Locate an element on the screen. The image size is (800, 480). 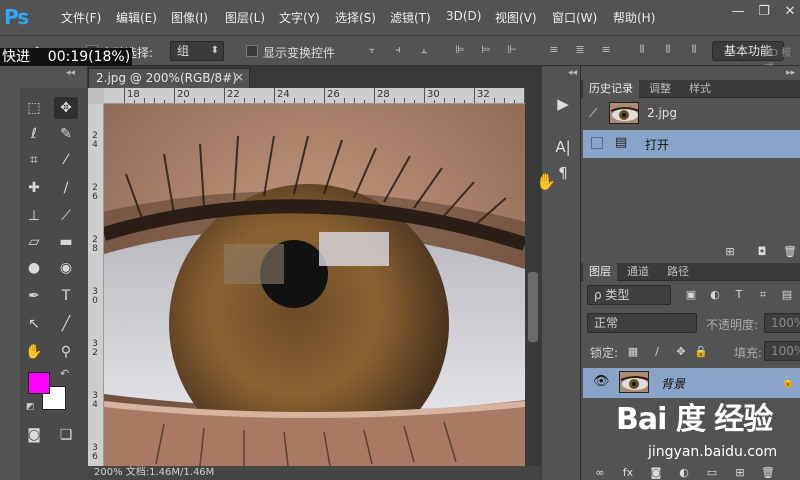
blur-tool-icon: ● is located at coordinates (34, 268).